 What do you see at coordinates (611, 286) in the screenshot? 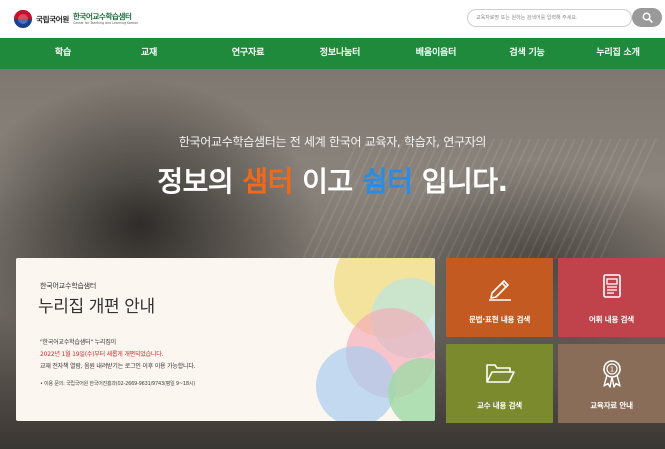
I see `document-icon` at bounding box center [611, 286].